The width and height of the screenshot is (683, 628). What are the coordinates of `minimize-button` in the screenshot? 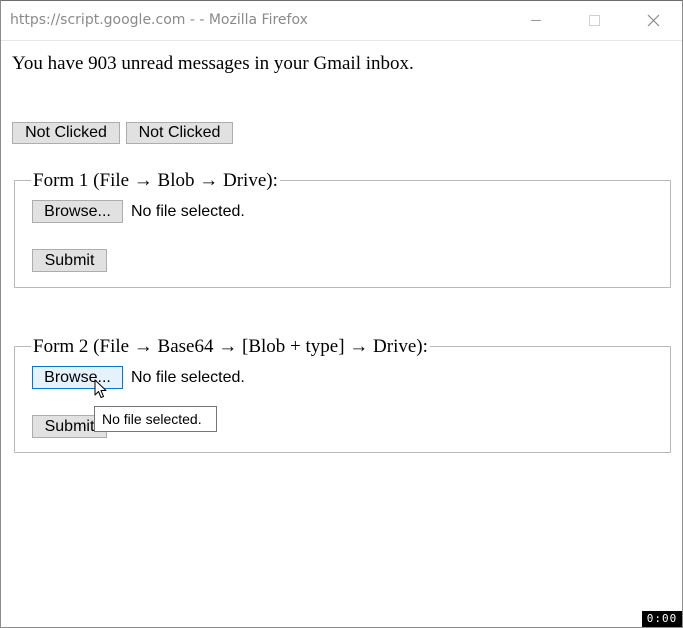 It's located at (536, 20).